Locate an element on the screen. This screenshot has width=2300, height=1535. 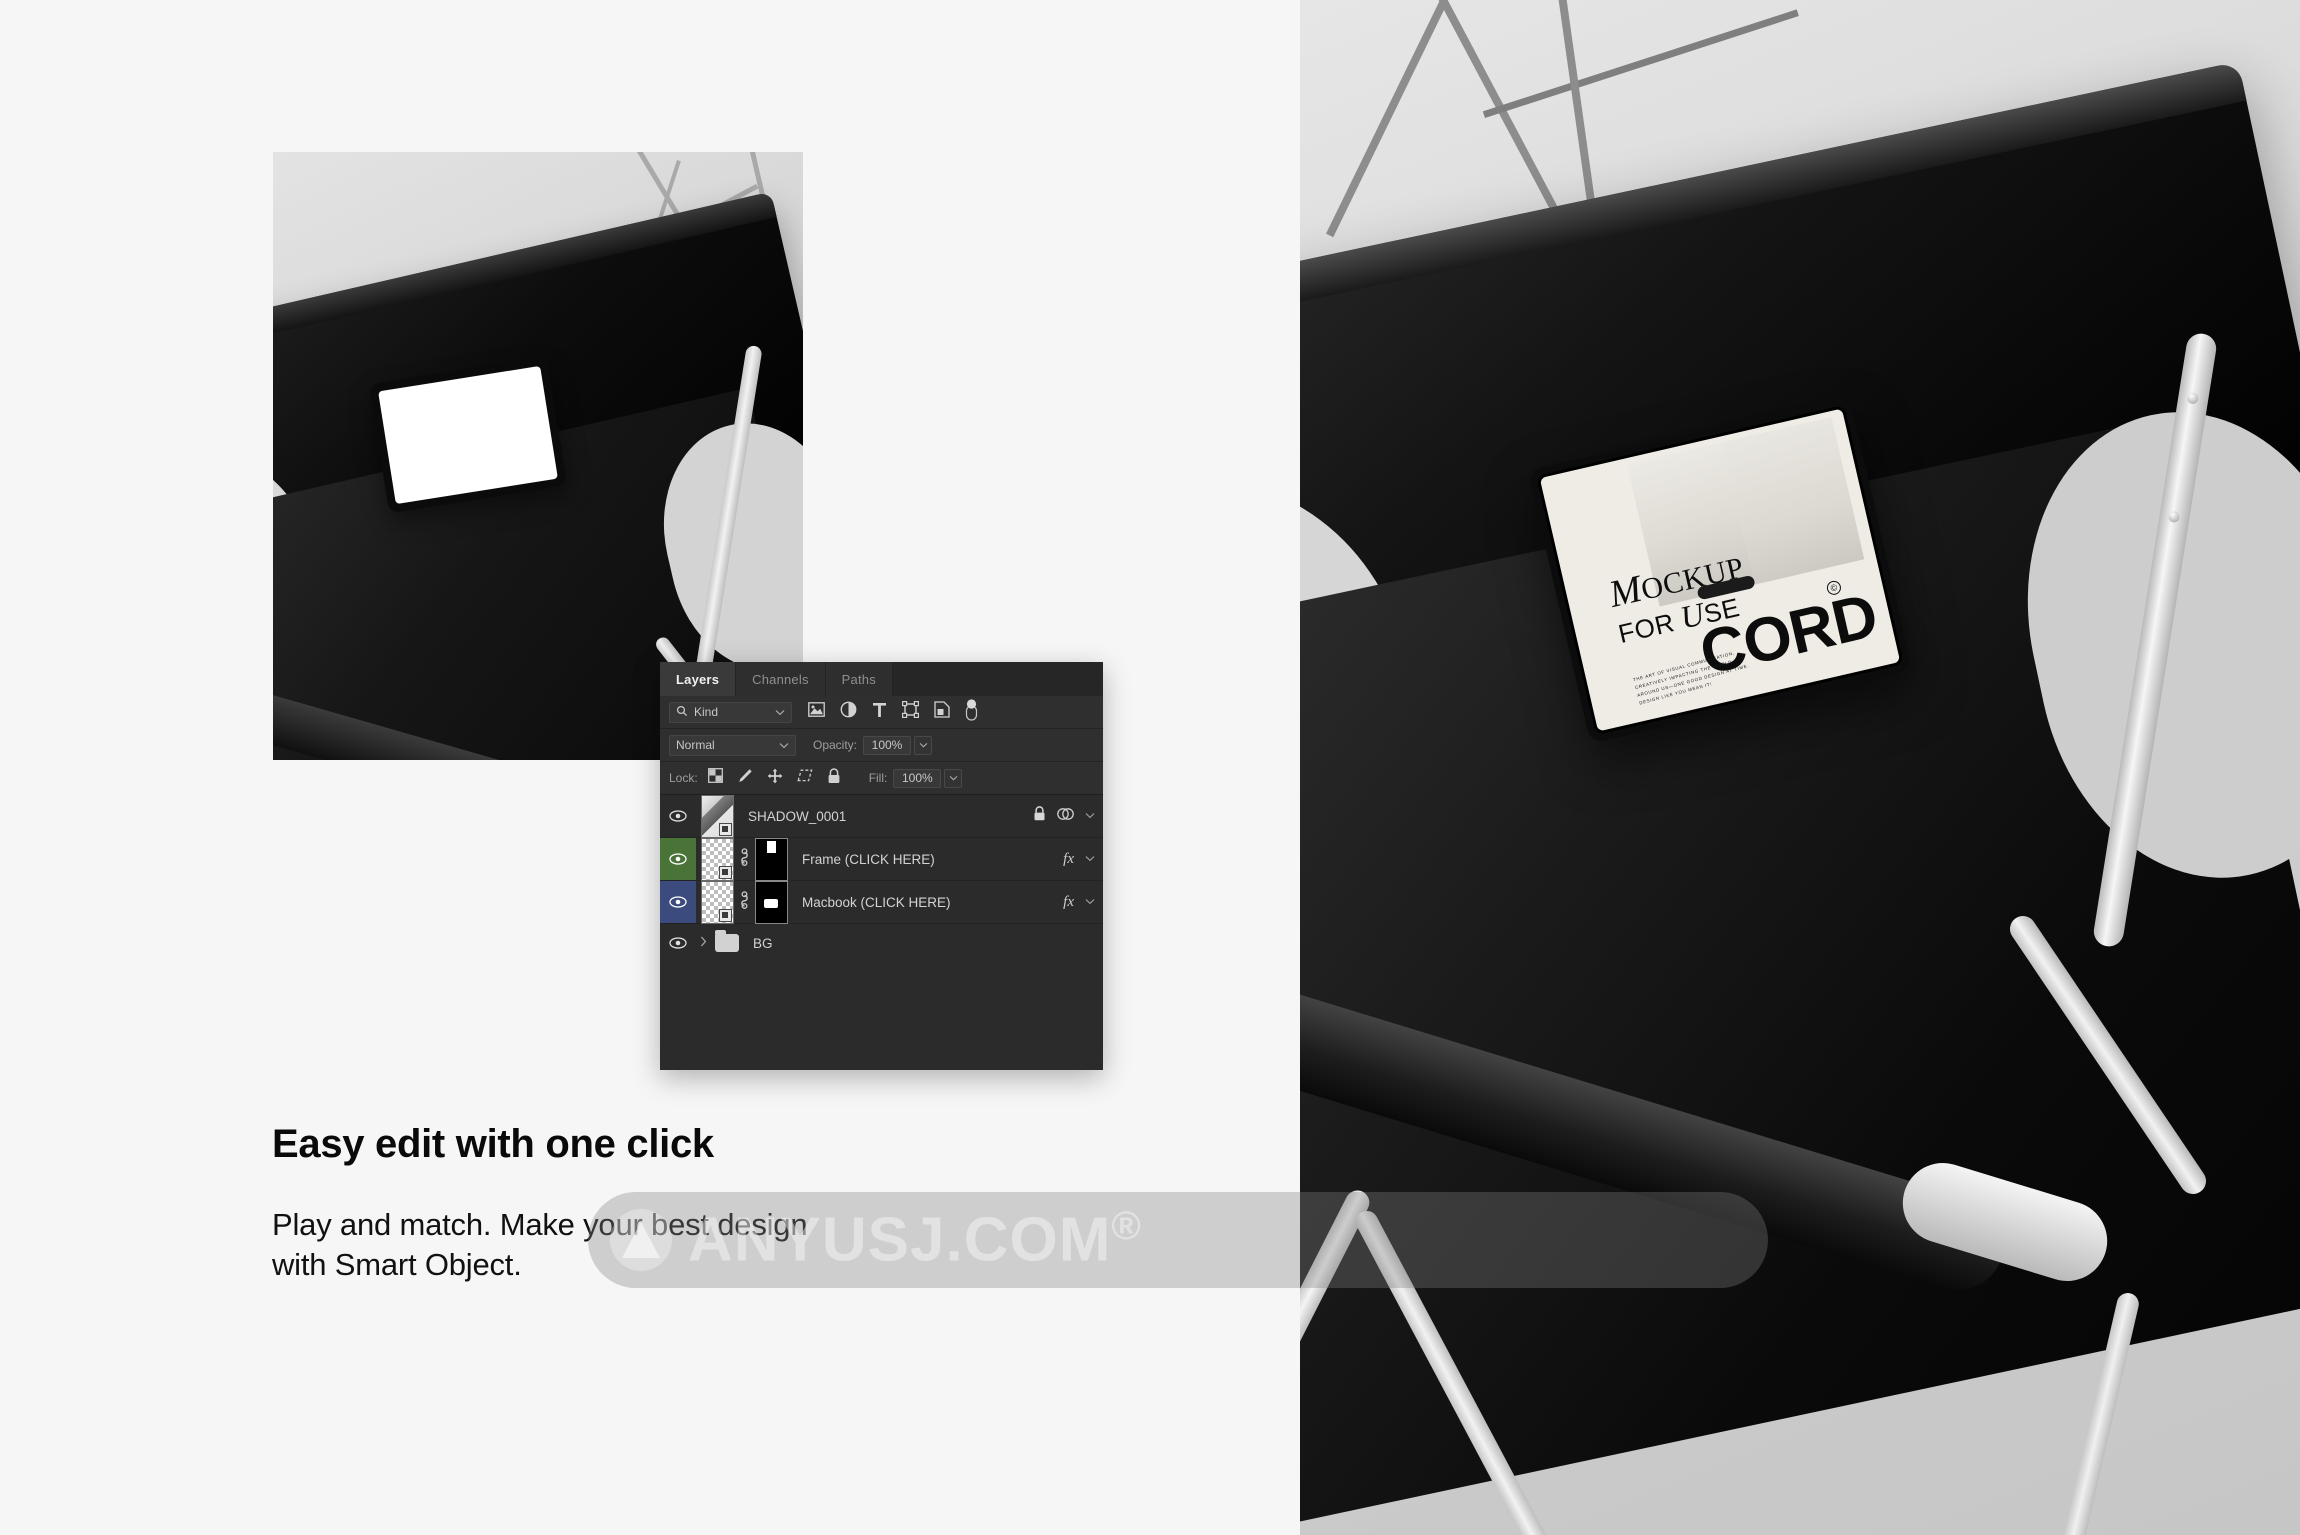
lock-all-icon is located at coordinates (834, 778).